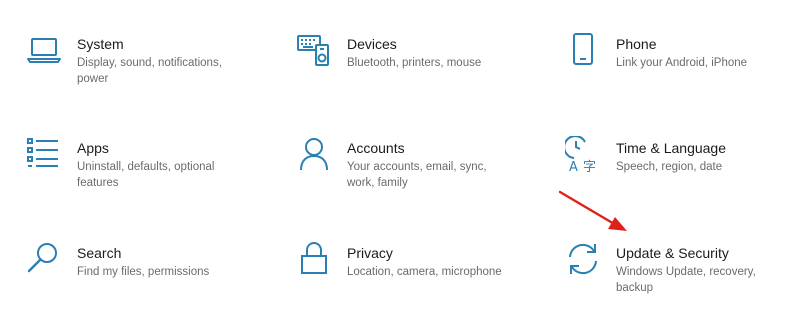 This screenshot has width=809, height=333. Describe the element at coordinates (99, 253) in the screenshot. I see `tile-title: Search` at that location.